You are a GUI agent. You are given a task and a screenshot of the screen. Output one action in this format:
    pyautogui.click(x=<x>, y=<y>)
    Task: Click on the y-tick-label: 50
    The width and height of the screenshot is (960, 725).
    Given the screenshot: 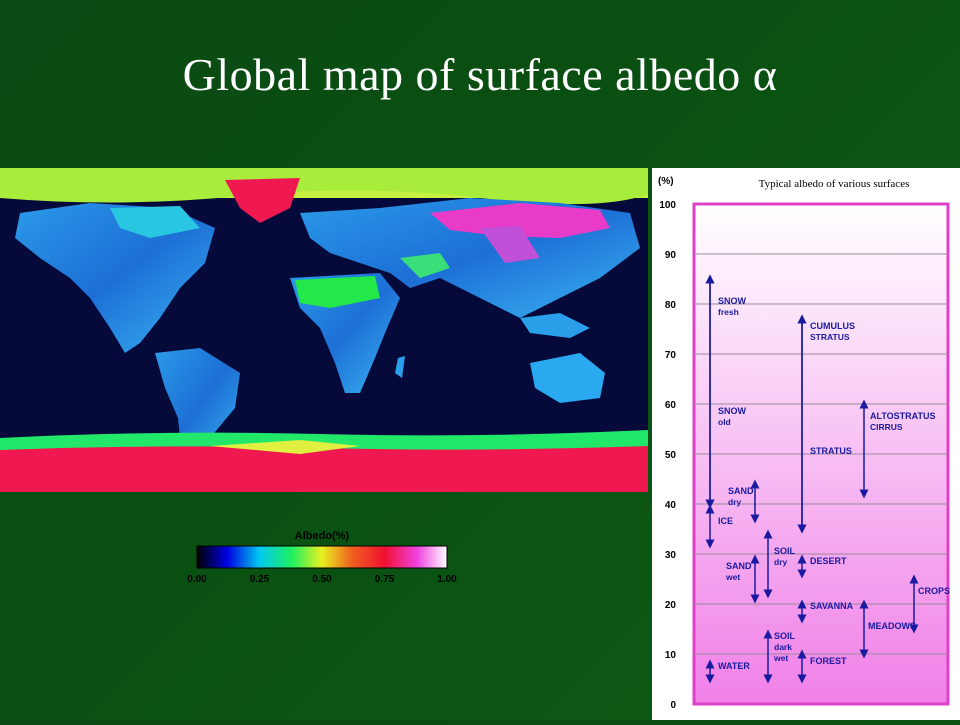 What is the action you would take?
    pyautogui.click(x=671, y=455)
    